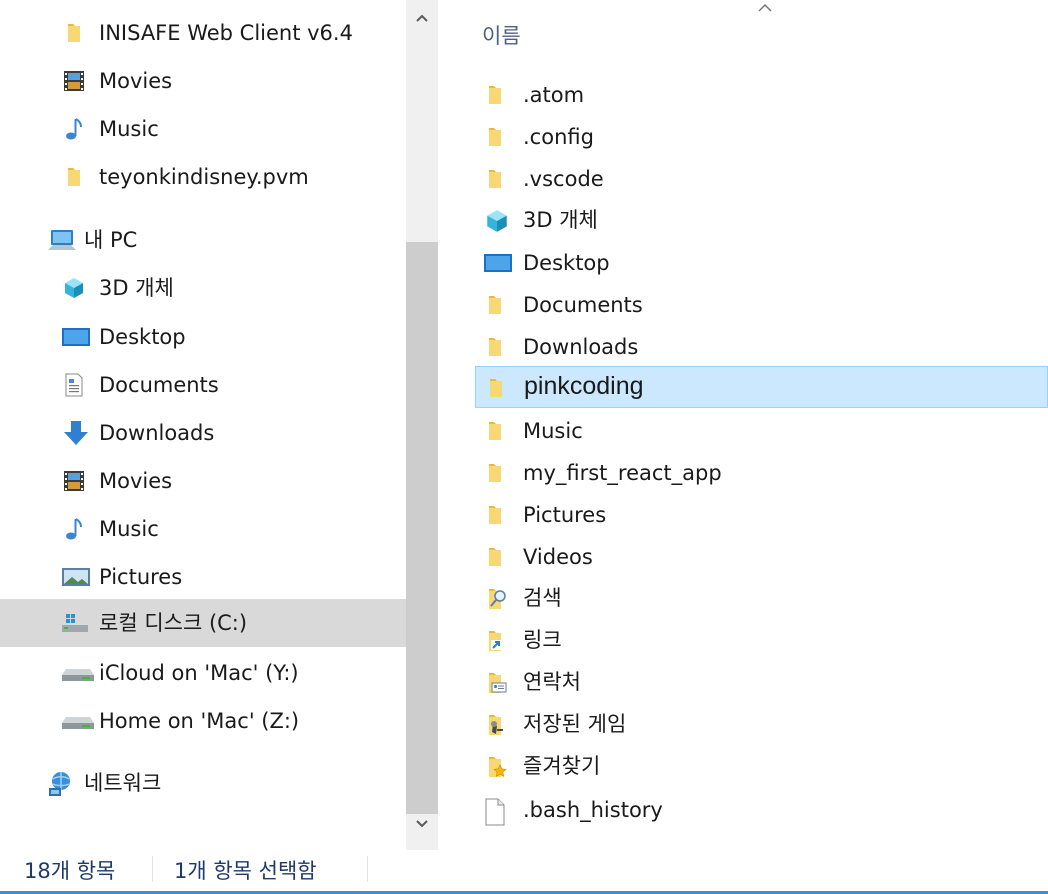 The image size is (1048, 894). Describe the element at coordinates (765, 7) in the screenshot. I see `sort-ascending-icon` at that location.